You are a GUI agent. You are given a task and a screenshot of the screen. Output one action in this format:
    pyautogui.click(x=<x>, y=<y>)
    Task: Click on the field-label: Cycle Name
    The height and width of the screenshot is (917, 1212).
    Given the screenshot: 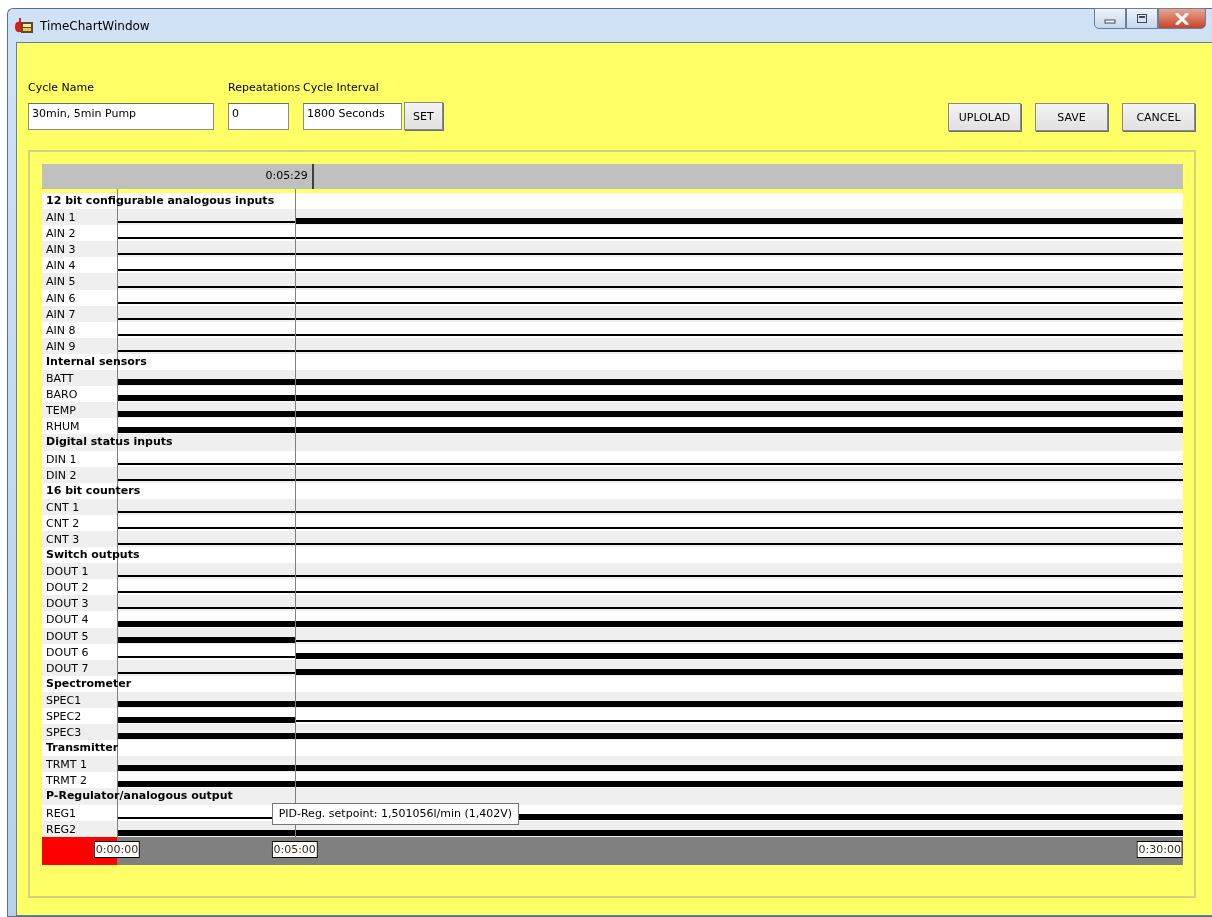 What is the action you would take?
    pyautogui.click(x=61, y=87)
    